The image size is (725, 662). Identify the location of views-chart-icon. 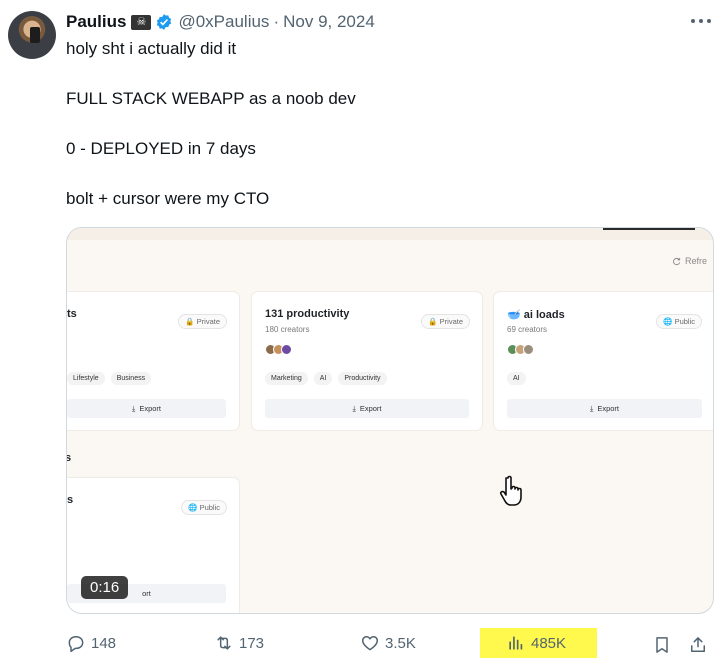
(516, 643).